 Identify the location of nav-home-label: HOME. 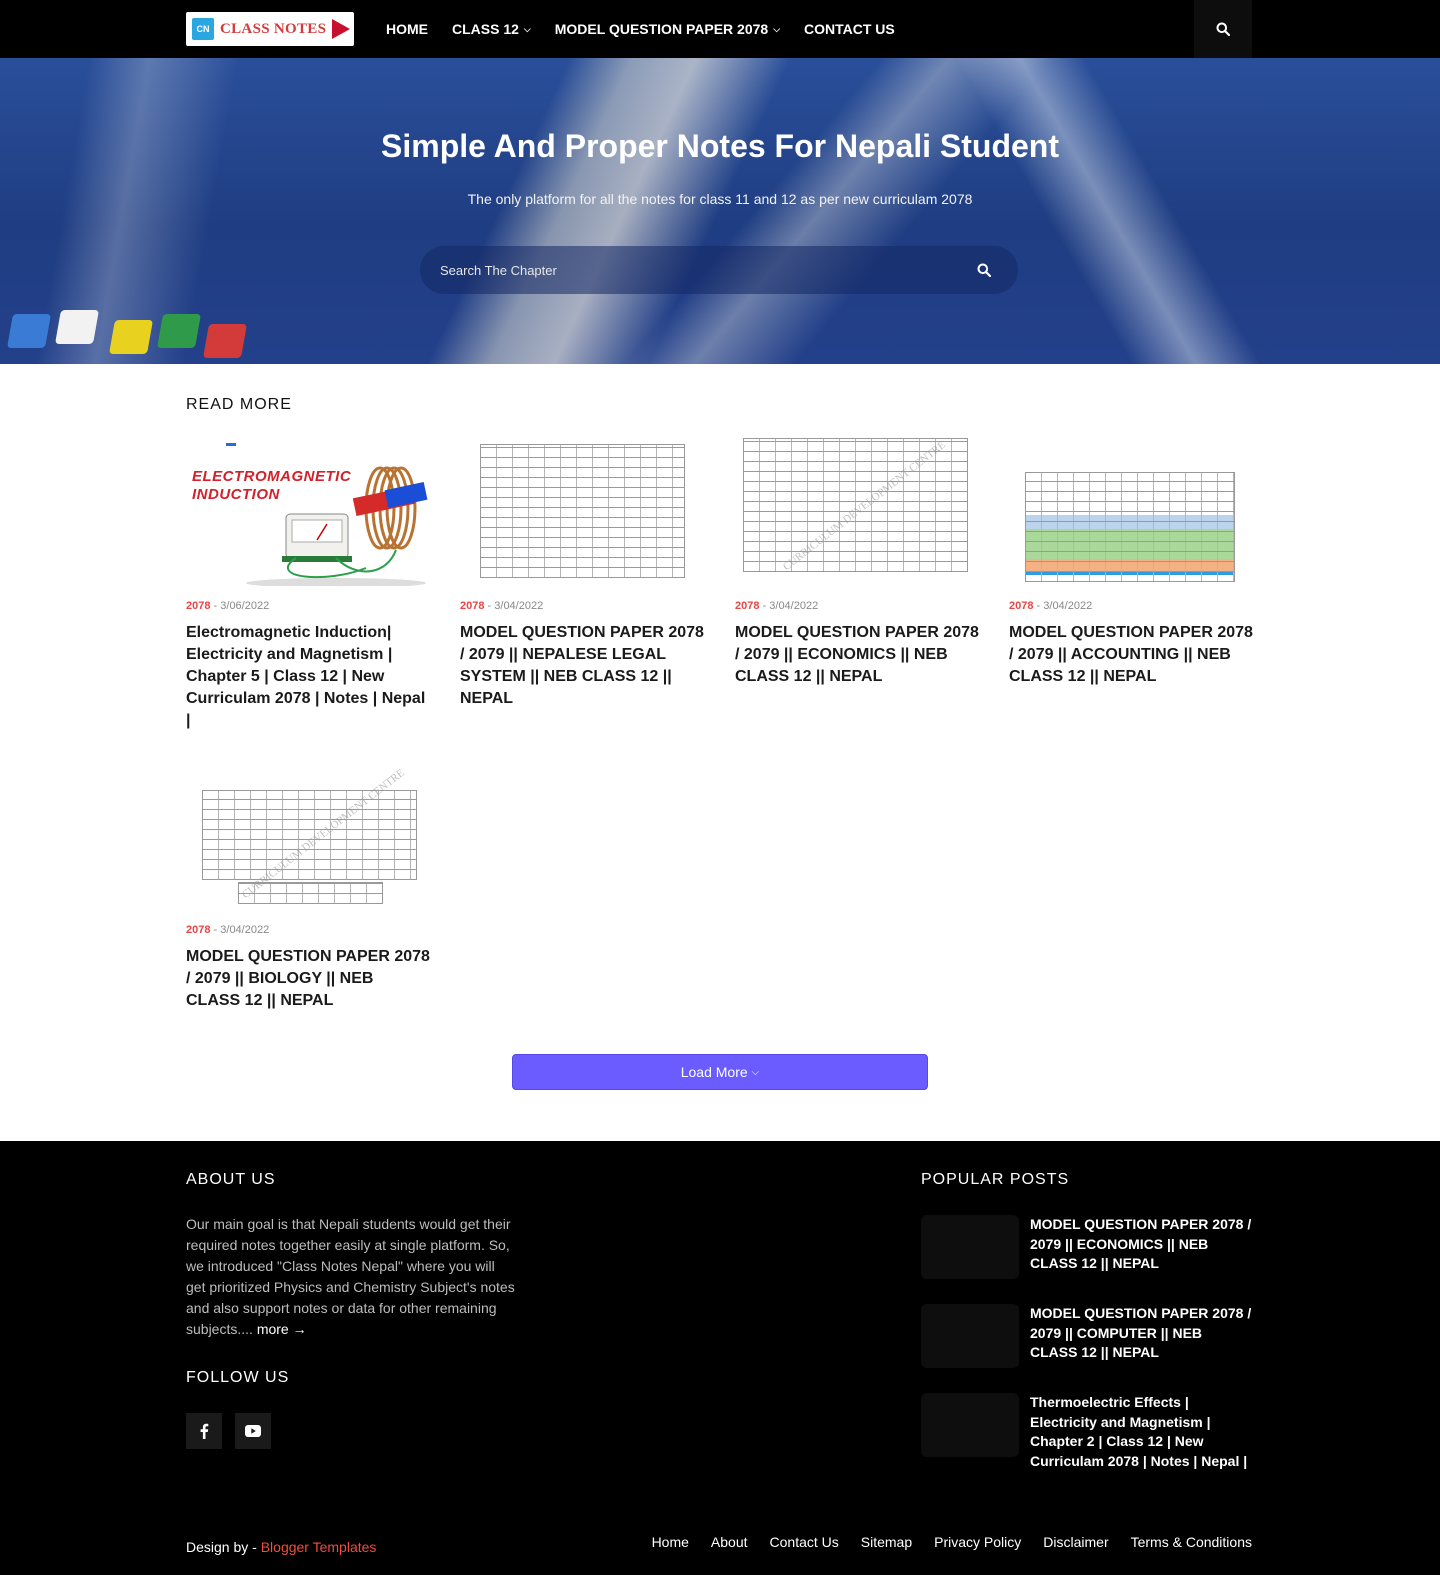
(407, 29).